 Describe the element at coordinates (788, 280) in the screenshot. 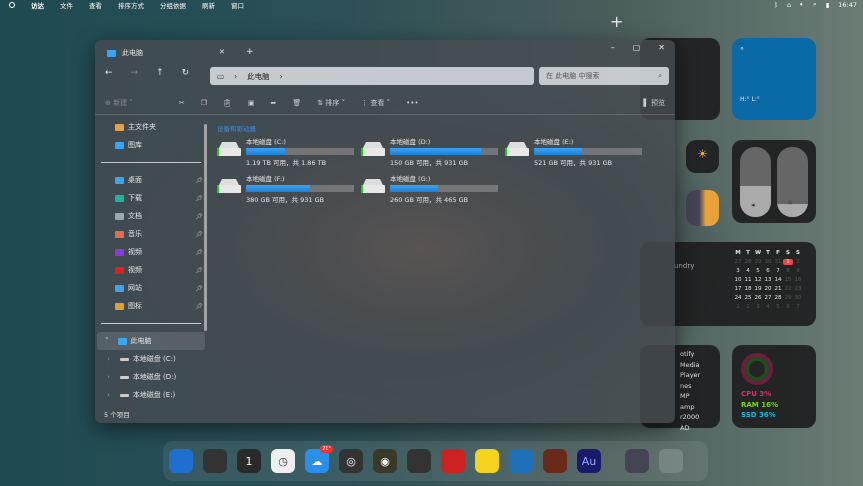

I see `calendar-day: 15` at that location.